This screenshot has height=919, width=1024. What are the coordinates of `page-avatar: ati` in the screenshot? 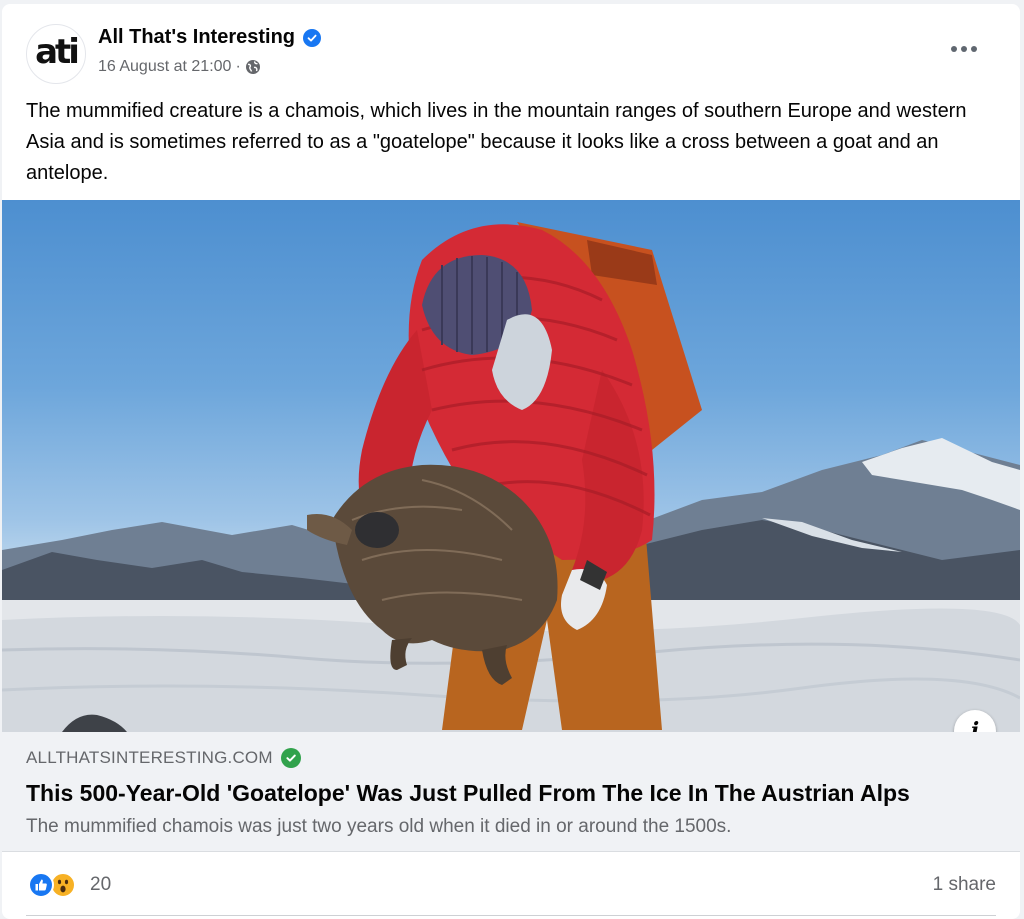 It's located at (56, 54).